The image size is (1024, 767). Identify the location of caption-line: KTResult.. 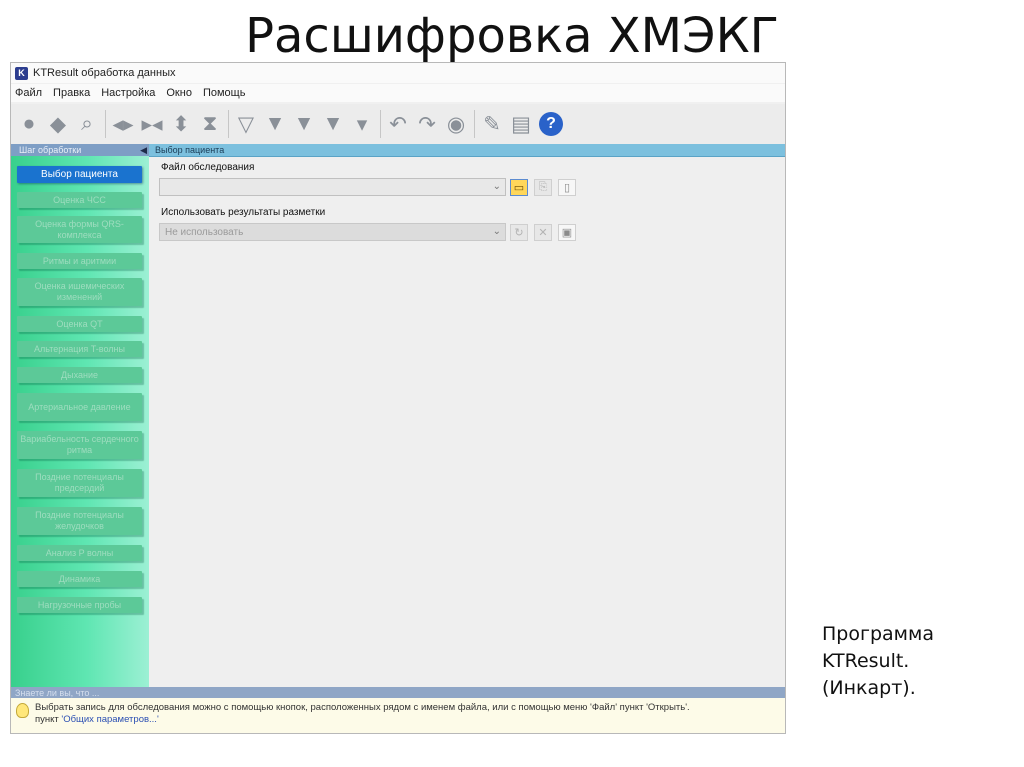
(866, 661).